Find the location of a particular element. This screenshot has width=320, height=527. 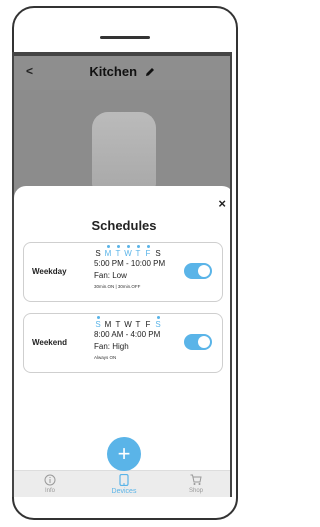

sheet-title: Schedules is located at coordinates (124, 225).